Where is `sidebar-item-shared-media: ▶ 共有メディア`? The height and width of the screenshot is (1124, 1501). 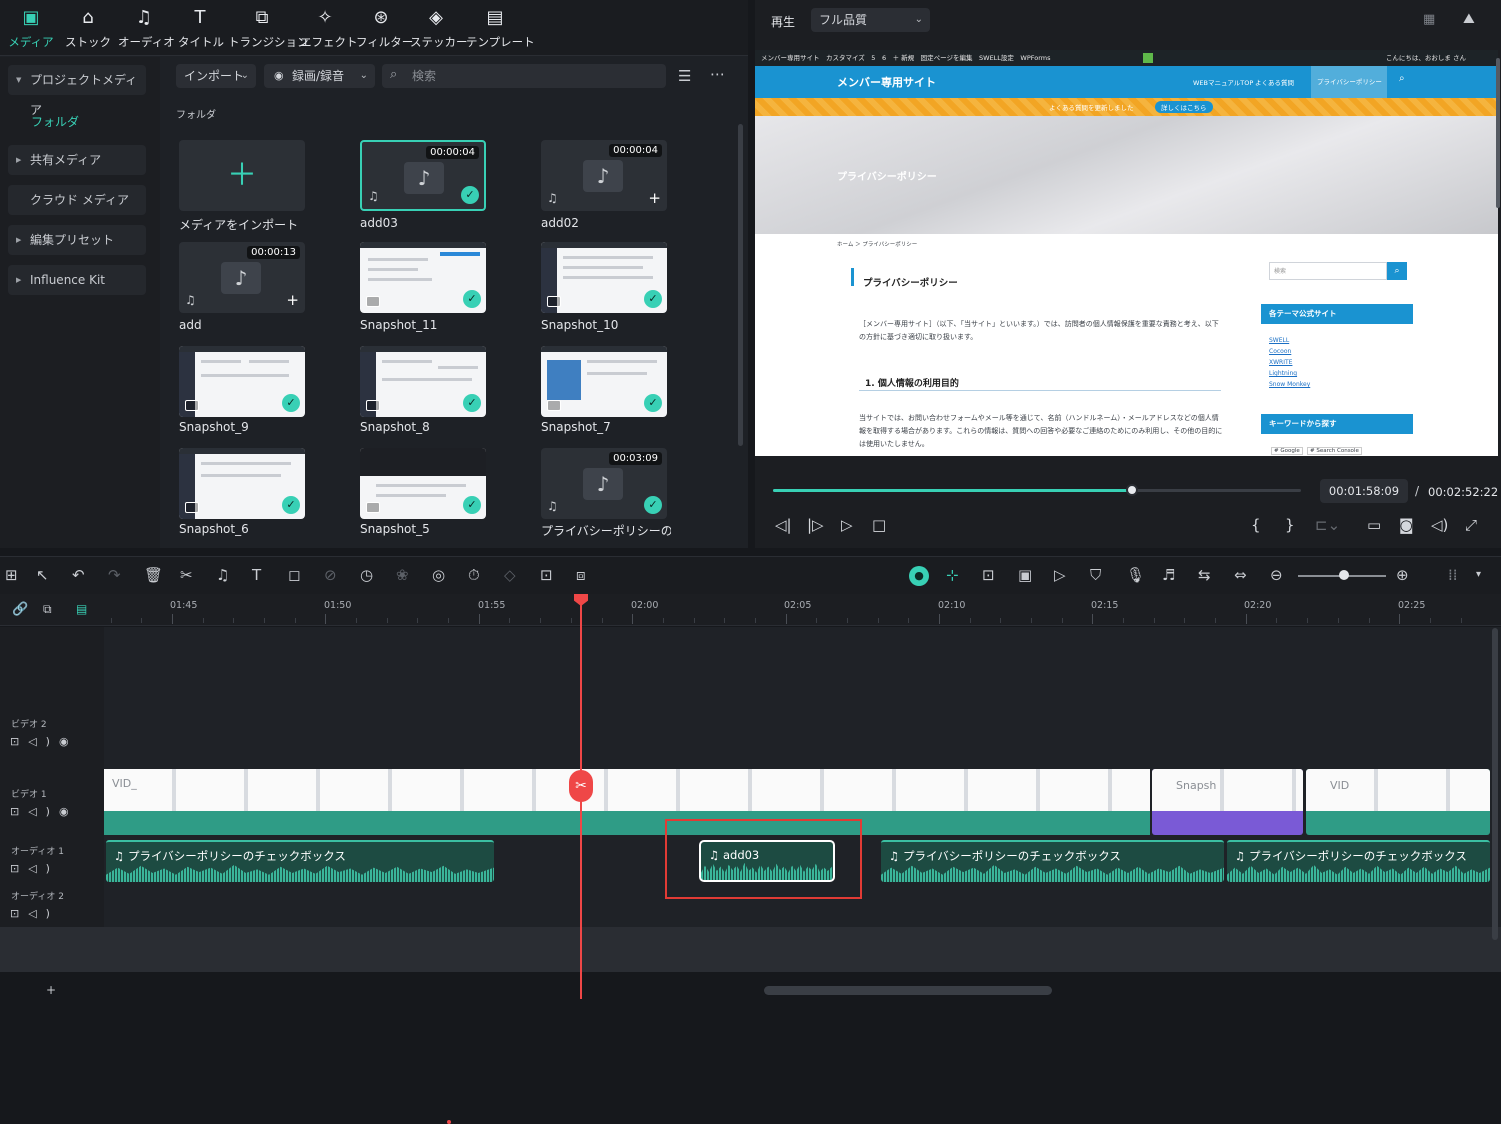
sidebar-item-shared-media: ▶ 共有メディア is located at coordinates (77, 160).